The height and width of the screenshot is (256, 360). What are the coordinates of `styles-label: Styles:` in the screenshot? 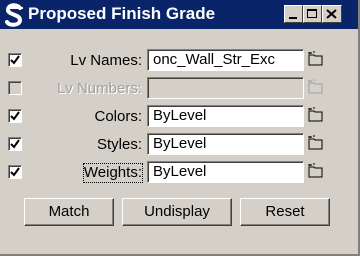 It's located at (119, 144).